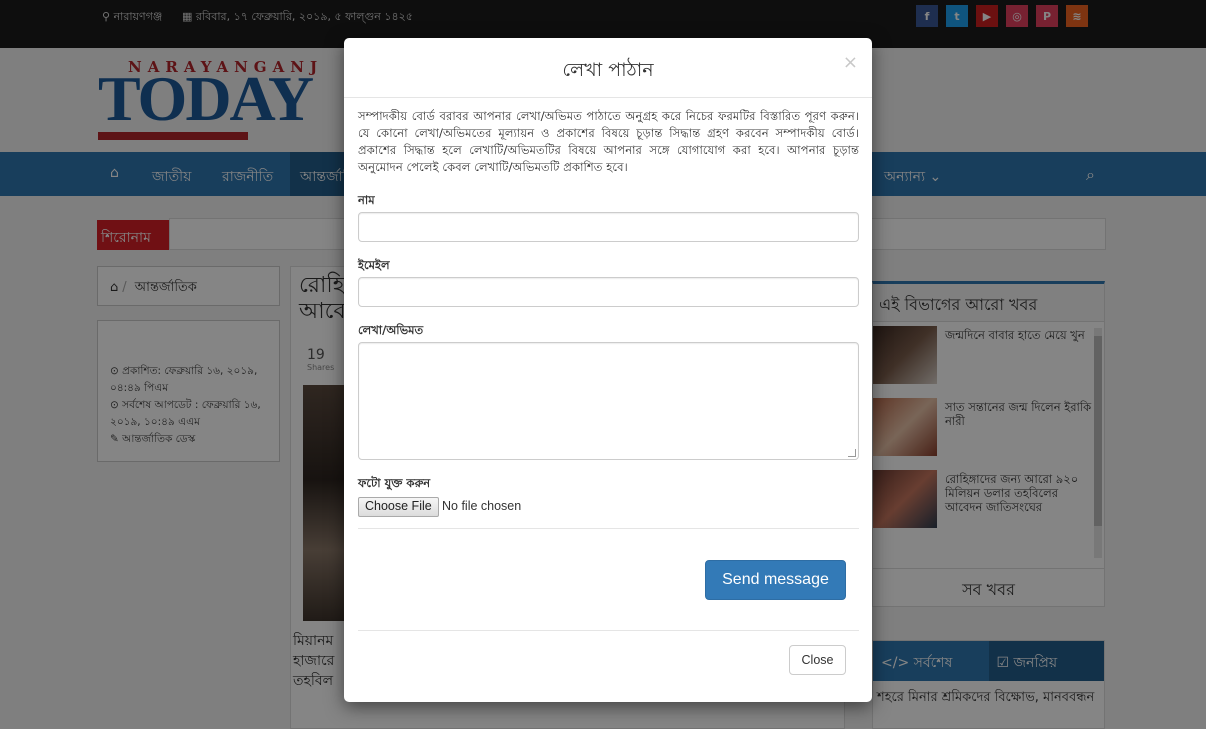  I want to click on photo-label: ফটো যুক্ত করুন, so click(394, 483).